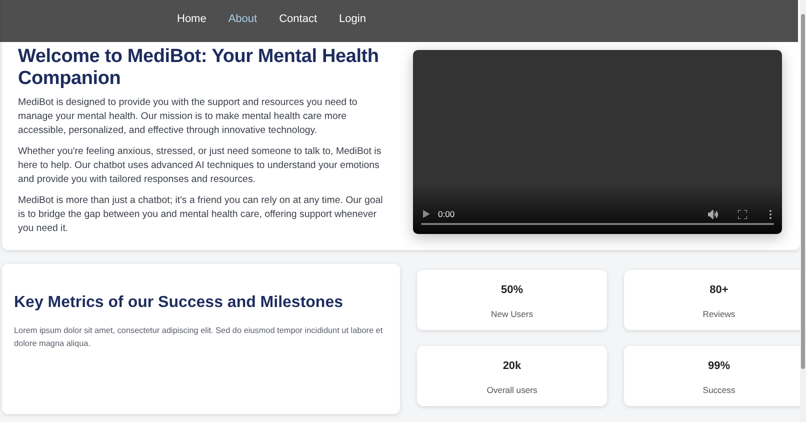 This screenshot has height=422, width=806. Describe the element at coordinates (512, 390) in the screenshot. I see `stat-label: Overall users` at that location.